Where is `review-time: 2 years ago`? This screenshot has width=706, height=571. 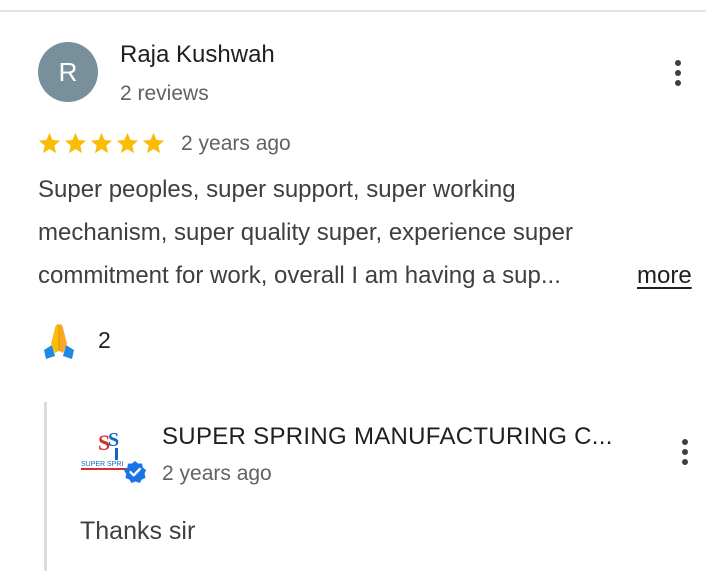 review-time: 2 years ago is located at coordinates (236, 143).